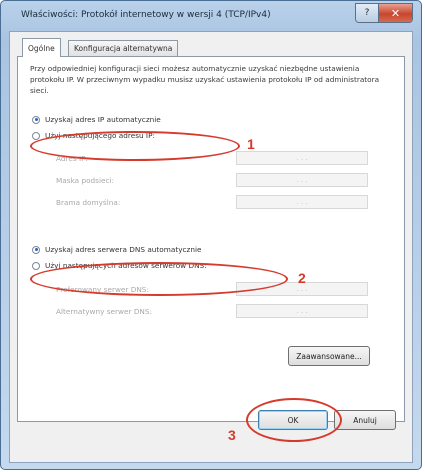 Image resolution: width=425 pixels, height=472 pixels. Describe the element at coordinates (123, 48) in the screenshot. I see `tab-alternate-configuration: Konfiguracja alternatywna` at that location.